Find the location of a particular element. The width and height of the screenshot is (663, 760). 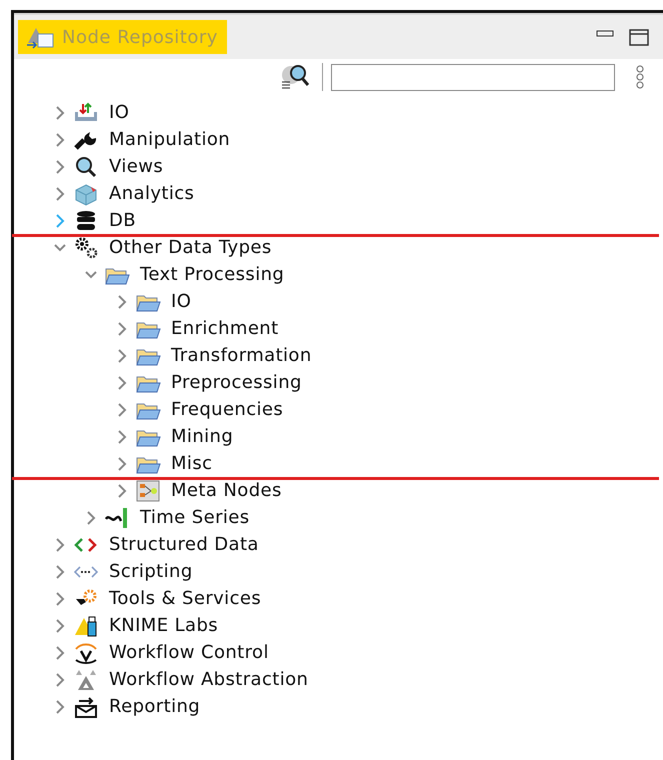

tree-item-label: Reporting is located at coordinates (154, 706).